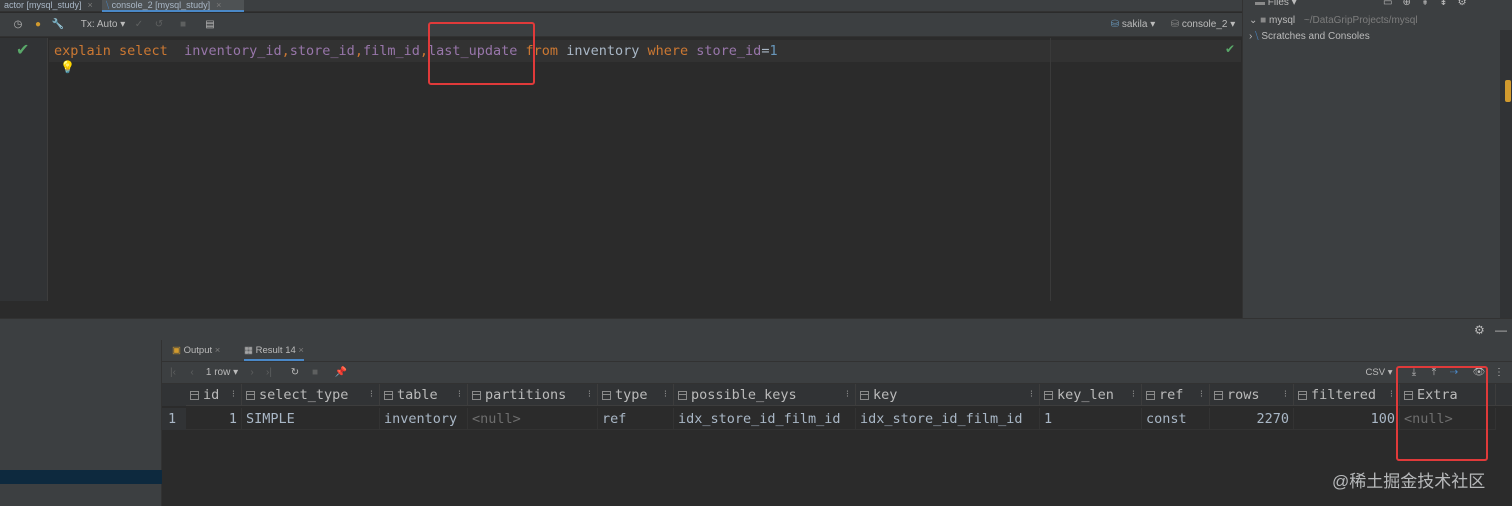 The height and width of the screenshot is (506, 1512). What do you see at coordinates (311, 419) in the screenshot?
I see `cell-select-type: SIMPLE` at bounding box center [311, 419].